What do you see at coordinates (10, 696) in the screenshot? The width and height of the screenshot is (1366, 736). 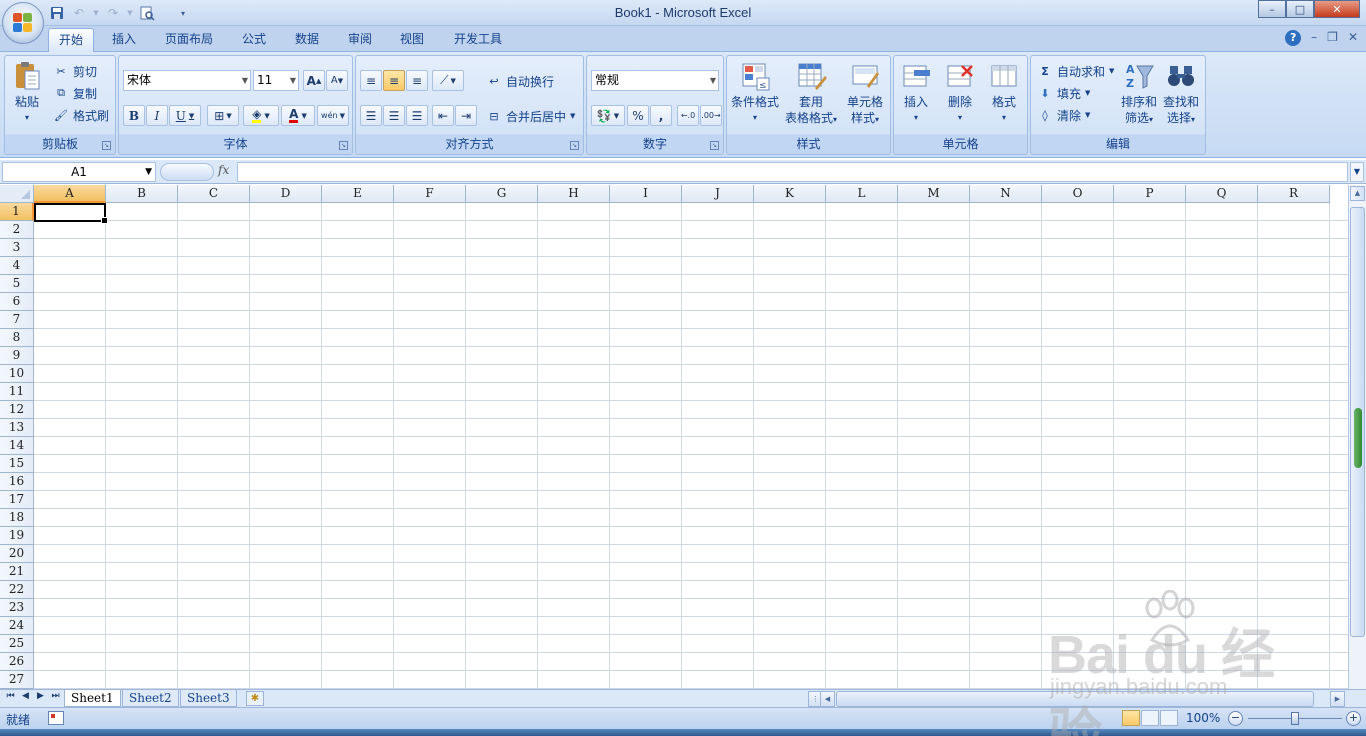 I see `first-sheet-icon: ⏮` at bounding box center [10, 696].